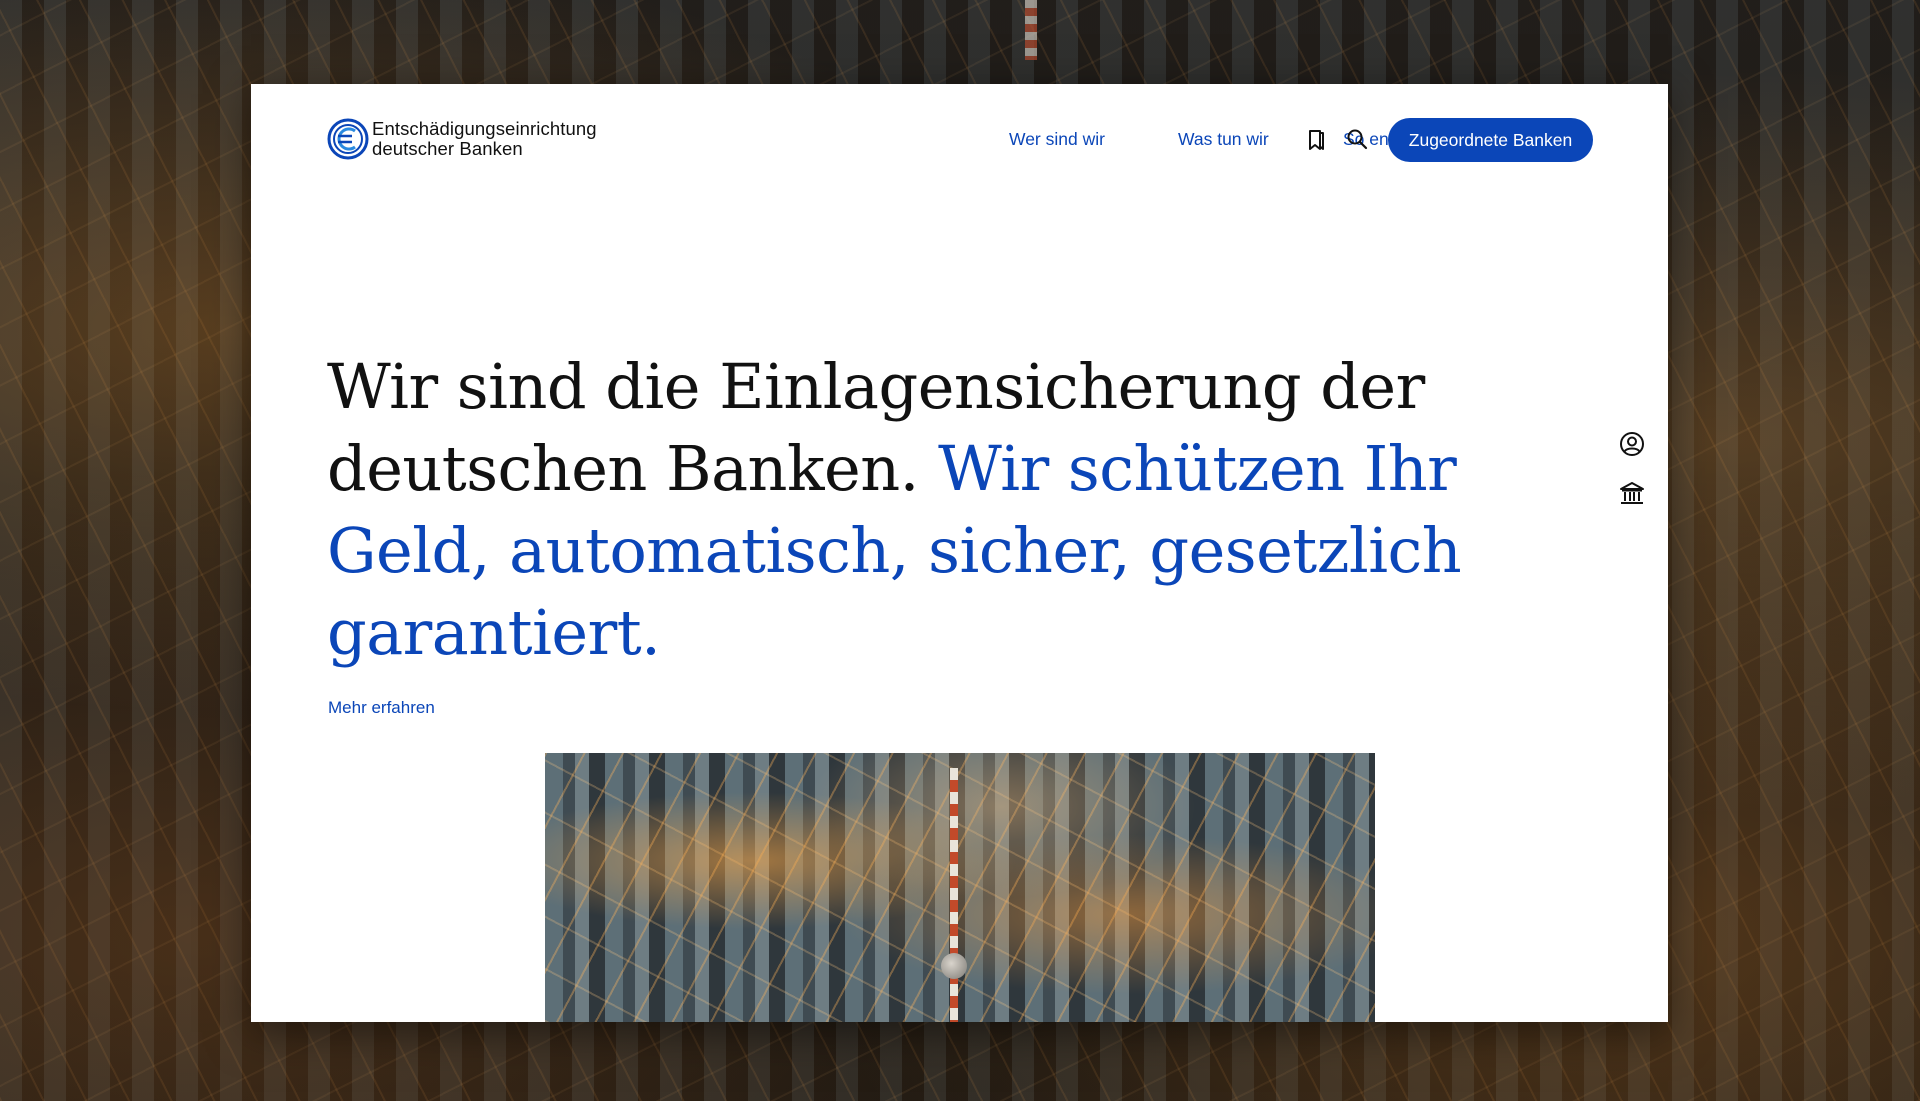 The width and height of the screenshot is (1920, 1101). Describe the element at coordinates (1057, 139) in the screenshot. I see `nav-wer-sind-wir: Wer sind wir` at that location.